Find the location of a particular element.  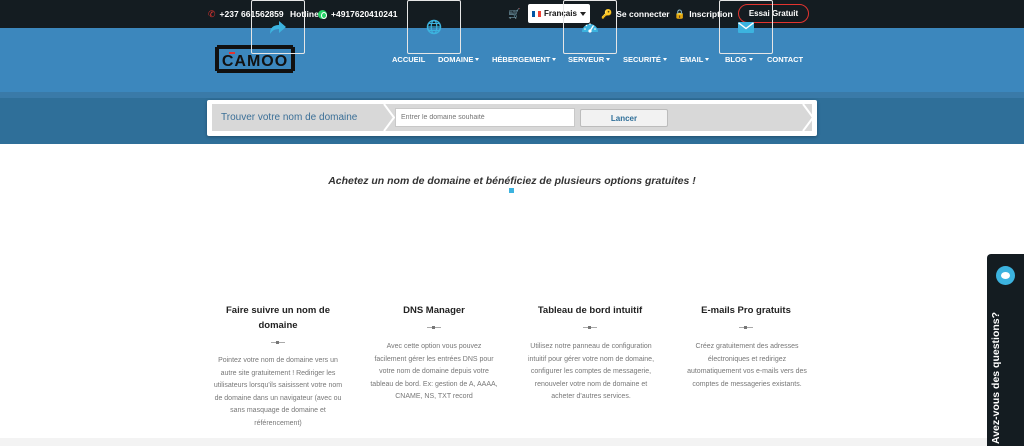

headline-divider is located at coordinates (511, 190).